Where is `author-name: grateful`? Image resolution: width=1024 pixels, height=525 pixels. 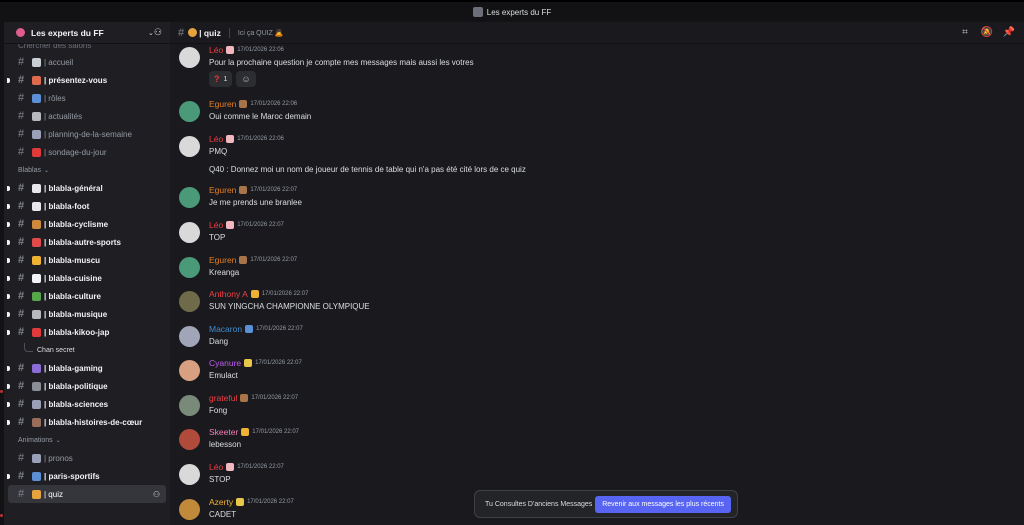
author-name: grateful is located at coordinates (223, 398).